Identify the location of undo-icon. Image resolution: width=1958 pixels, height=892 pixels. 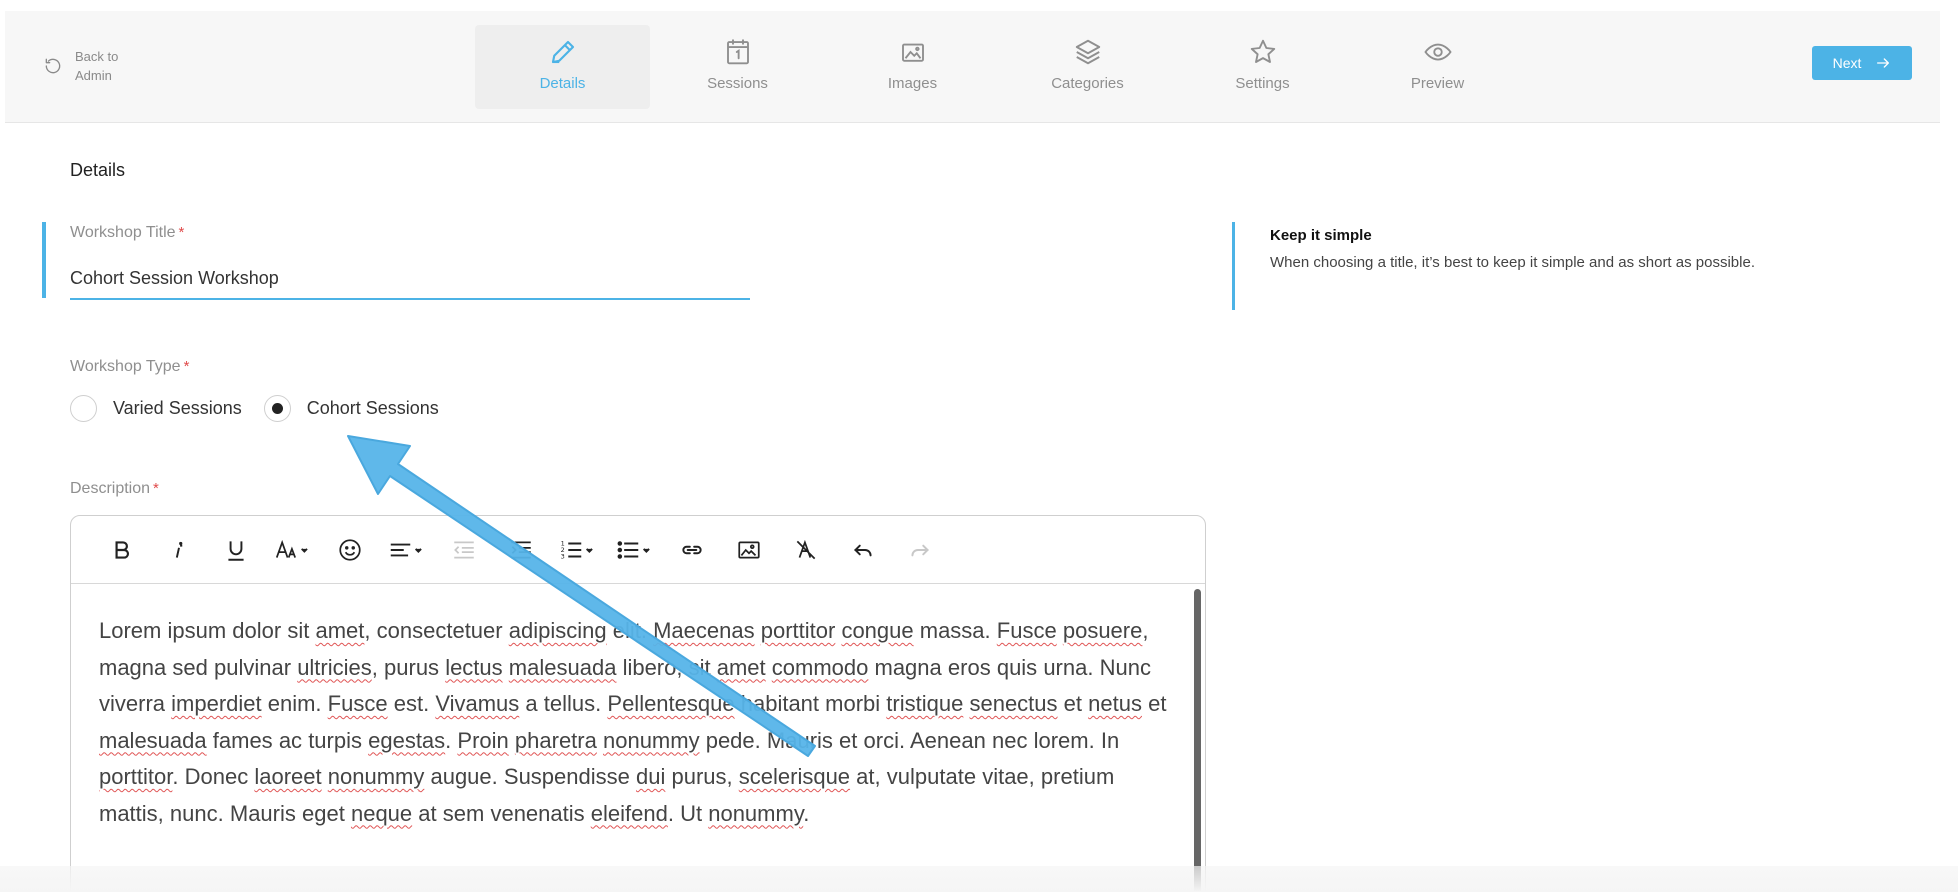
(862, 550).